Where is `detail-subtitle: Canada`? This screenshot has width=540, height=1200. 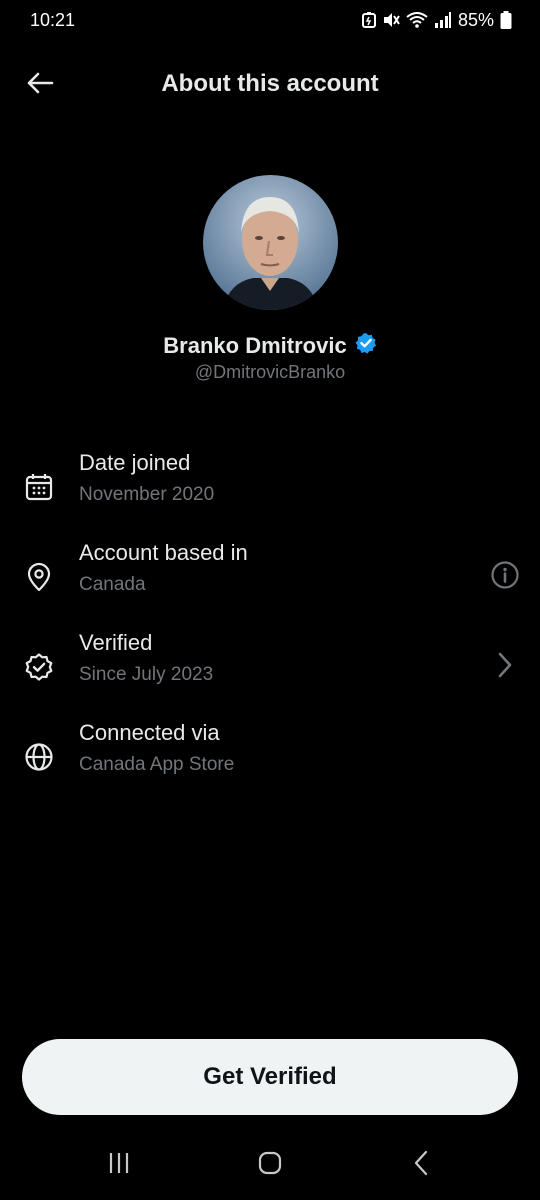
detail-subtitle: Canada is located at coordinates (112, 584).